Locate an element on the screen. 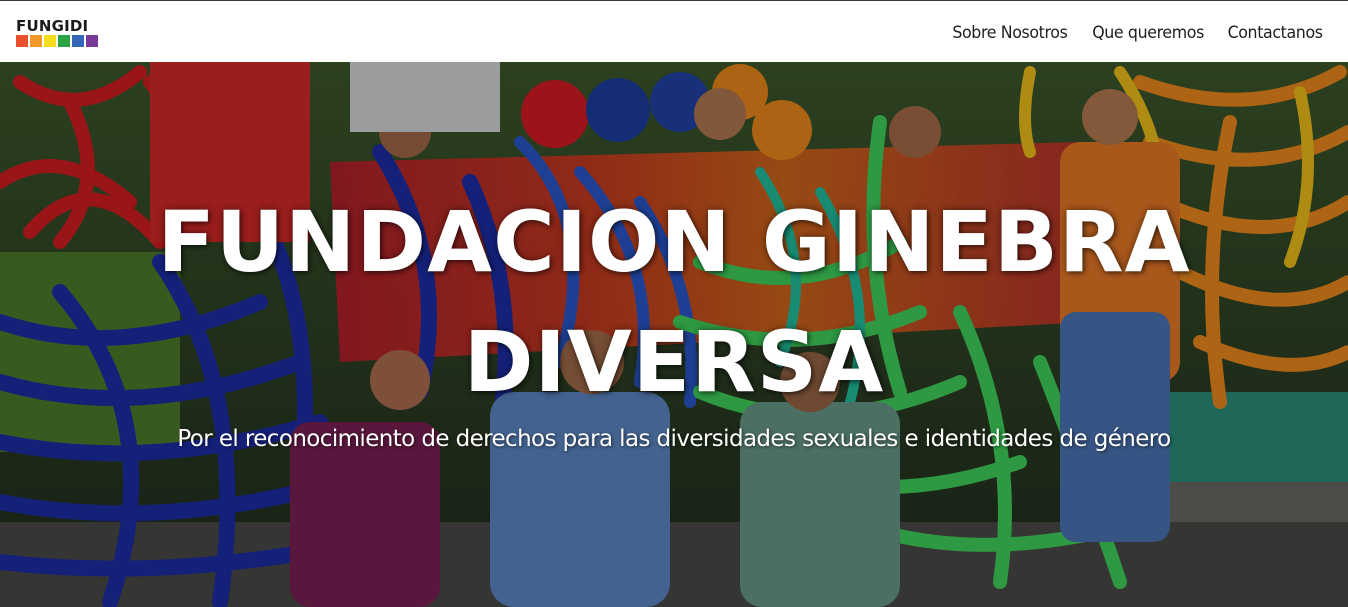 The image size is (1348, 607). nav-link-sobre-nosotros: Sobre Nosotros is located at coordinates (1009, 33).